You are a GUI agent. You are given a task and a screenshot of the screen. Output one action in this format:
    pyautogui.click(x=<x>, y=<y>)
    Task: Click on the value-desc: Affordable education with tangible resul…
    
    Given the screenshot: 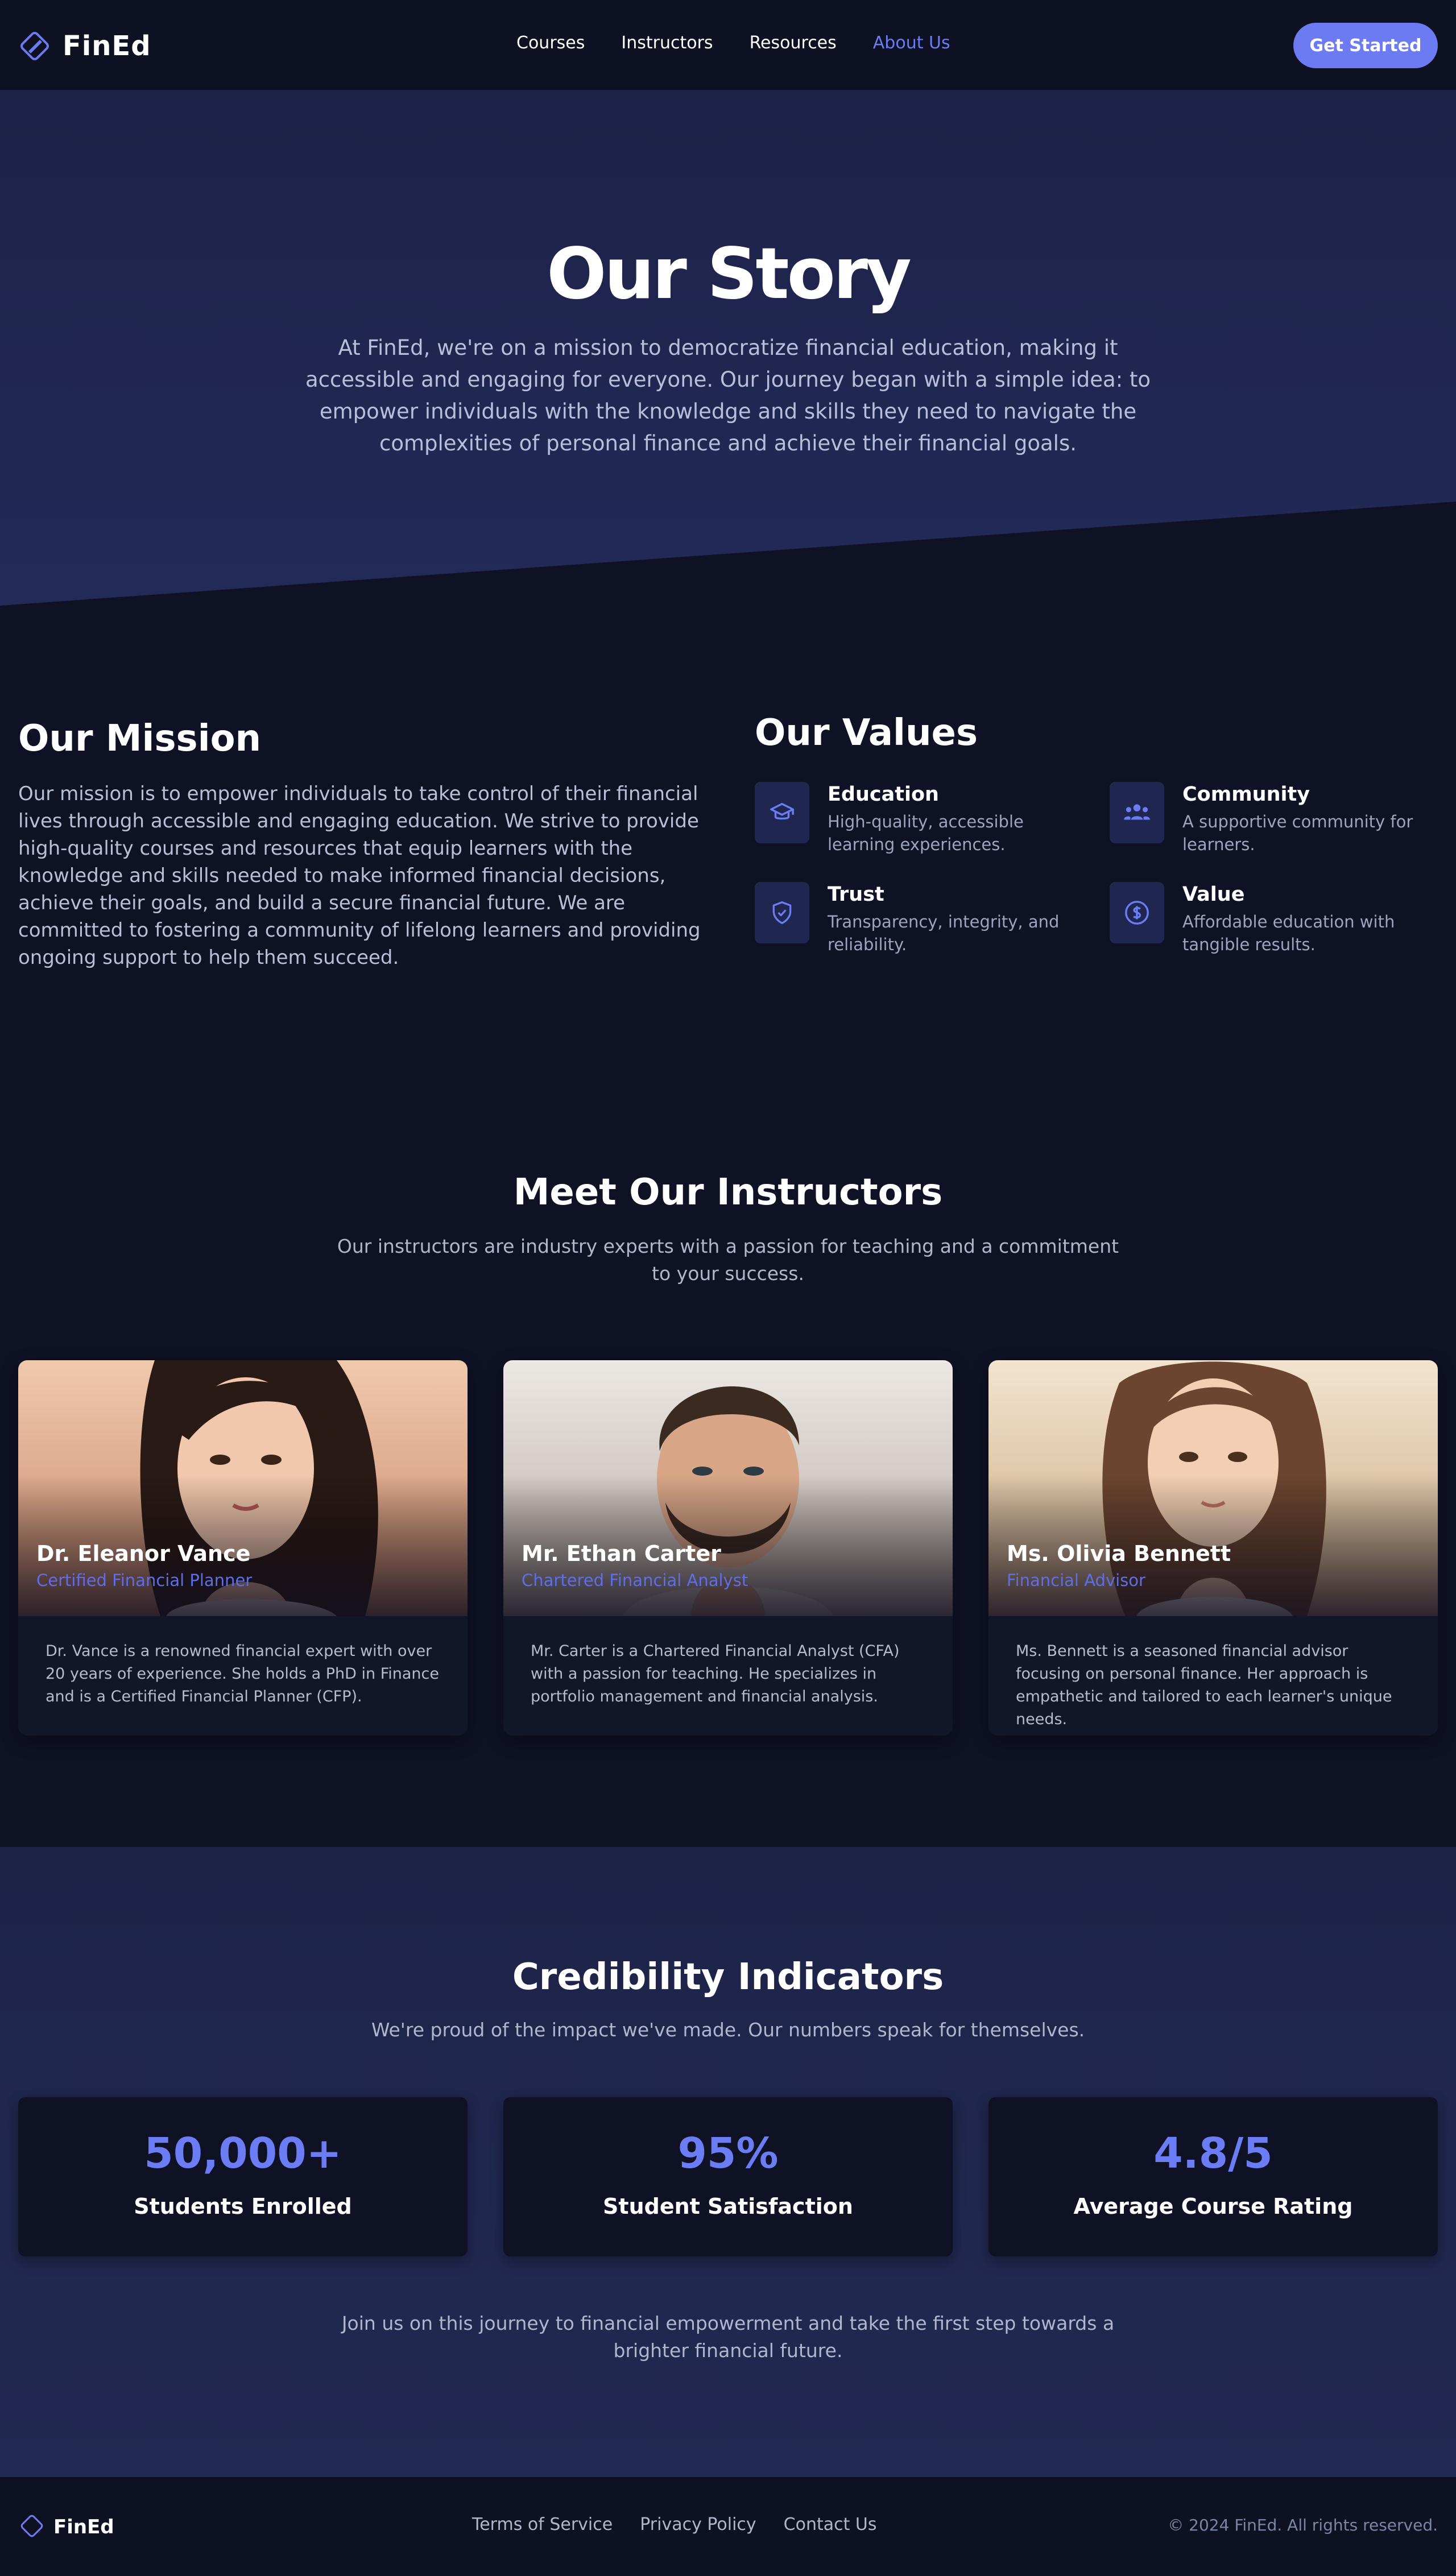 What is the action you would take?
    pyautogui.click(x=1288, y=933)
    